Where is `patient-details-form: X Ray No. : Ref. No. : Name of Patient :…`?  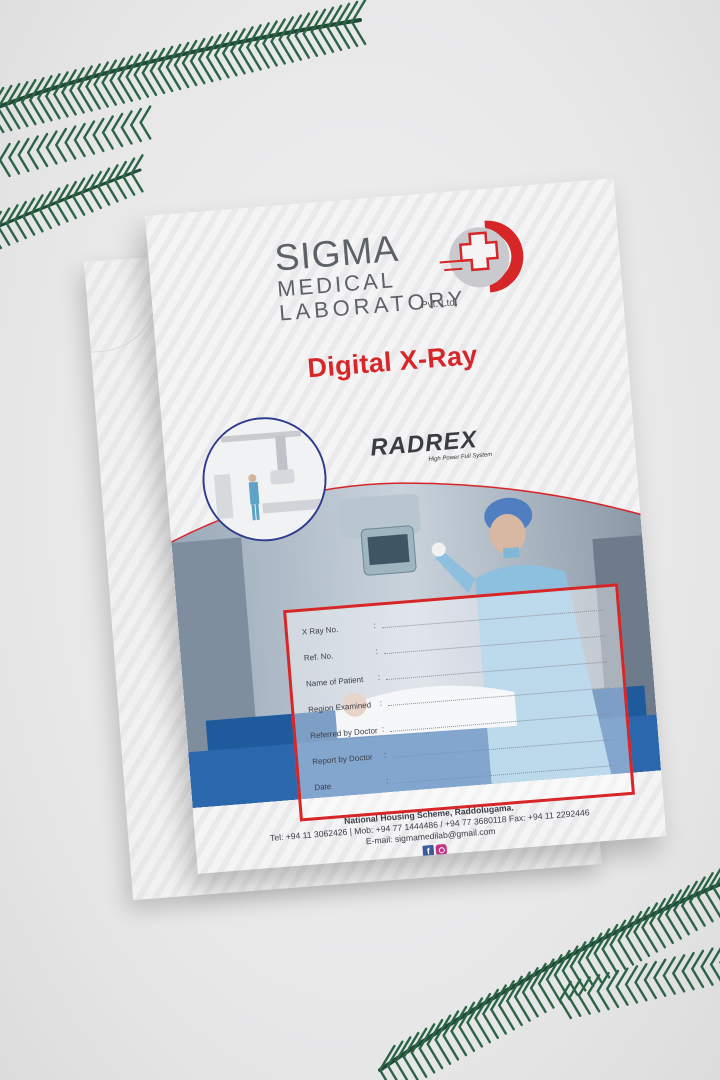 patient-details-form: X Ray No. : Ref. No. : Name of Patient :… is located at coordinates (459, 702).